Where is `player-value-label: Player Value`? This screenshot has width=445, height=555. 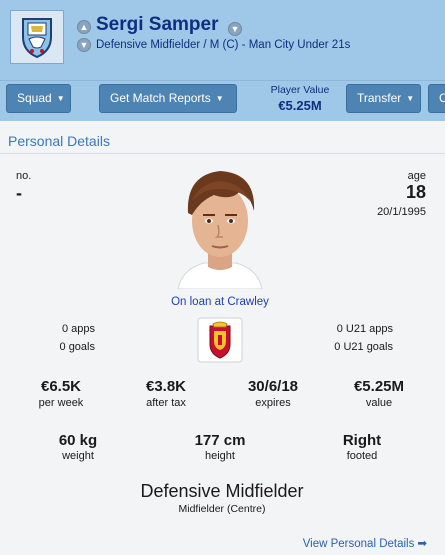
player-value-label: Player Value is located at coordinates (300, 90).